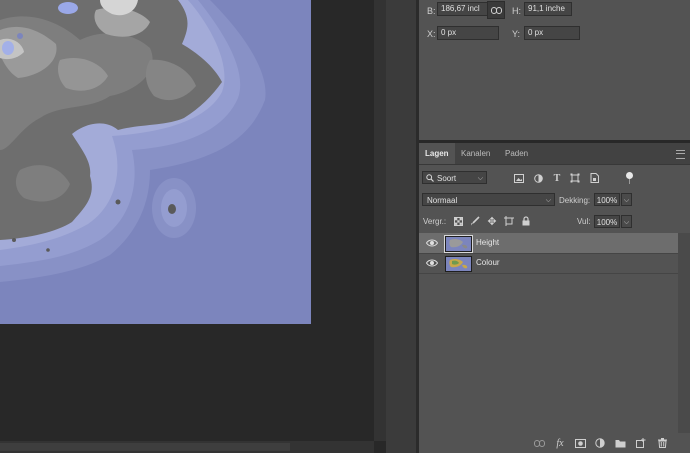 Image resolution: width=690 pixels, height=453 pixels. I want to click on add-mask-icon, so click(580, 443).